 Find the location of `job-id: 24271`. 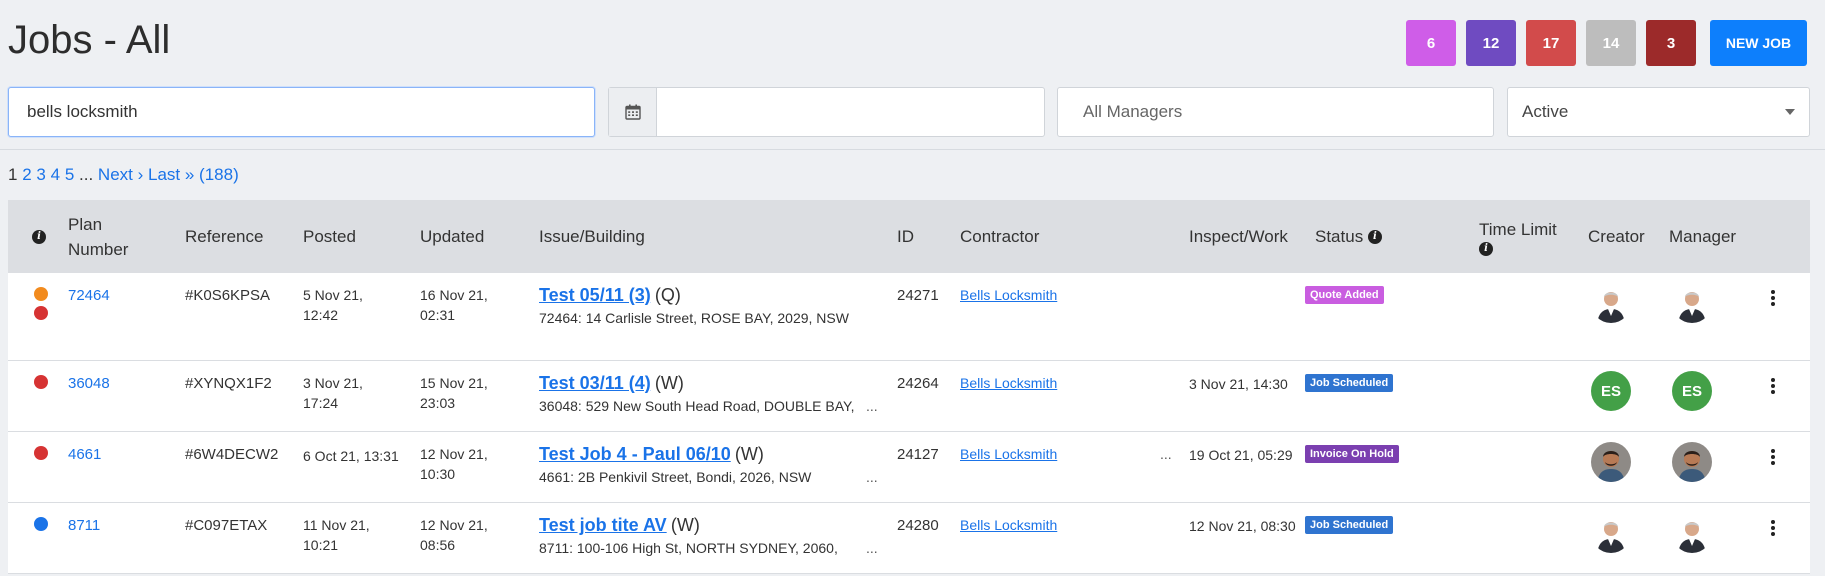

job-id: 24271 is located at coordinates (918, 295).